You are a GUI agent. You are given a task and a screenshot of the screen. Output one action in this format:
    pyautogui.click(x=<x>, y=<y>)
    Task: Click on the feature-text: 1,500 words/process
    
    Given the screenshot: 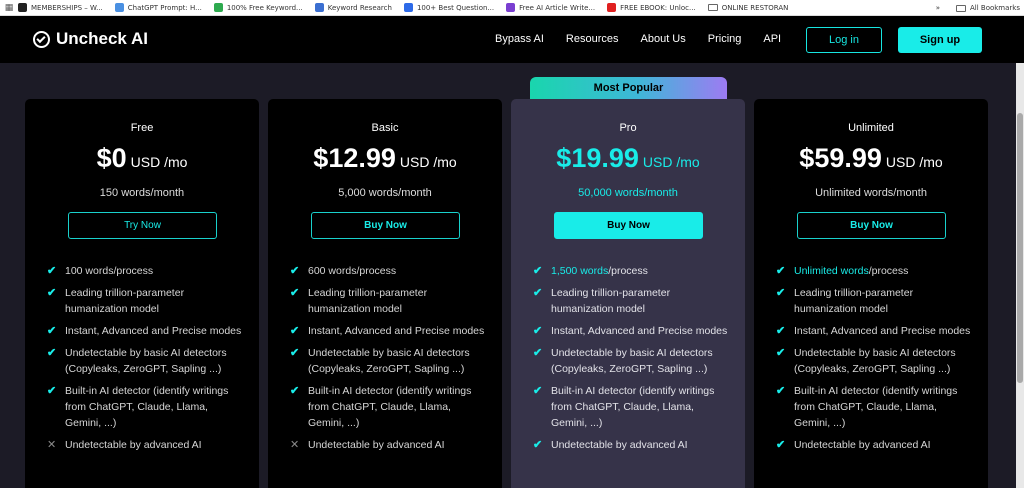 What is the action you would take?
    pyautogui.click(x=599, y=271)
    